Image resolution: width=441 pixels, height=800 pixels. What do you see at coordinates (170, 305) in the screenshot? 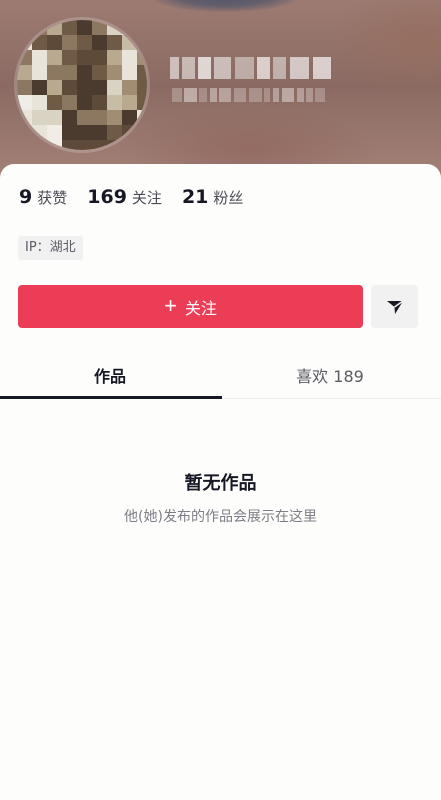
I see `plus-icon: +` at bounding box center [170, 305].